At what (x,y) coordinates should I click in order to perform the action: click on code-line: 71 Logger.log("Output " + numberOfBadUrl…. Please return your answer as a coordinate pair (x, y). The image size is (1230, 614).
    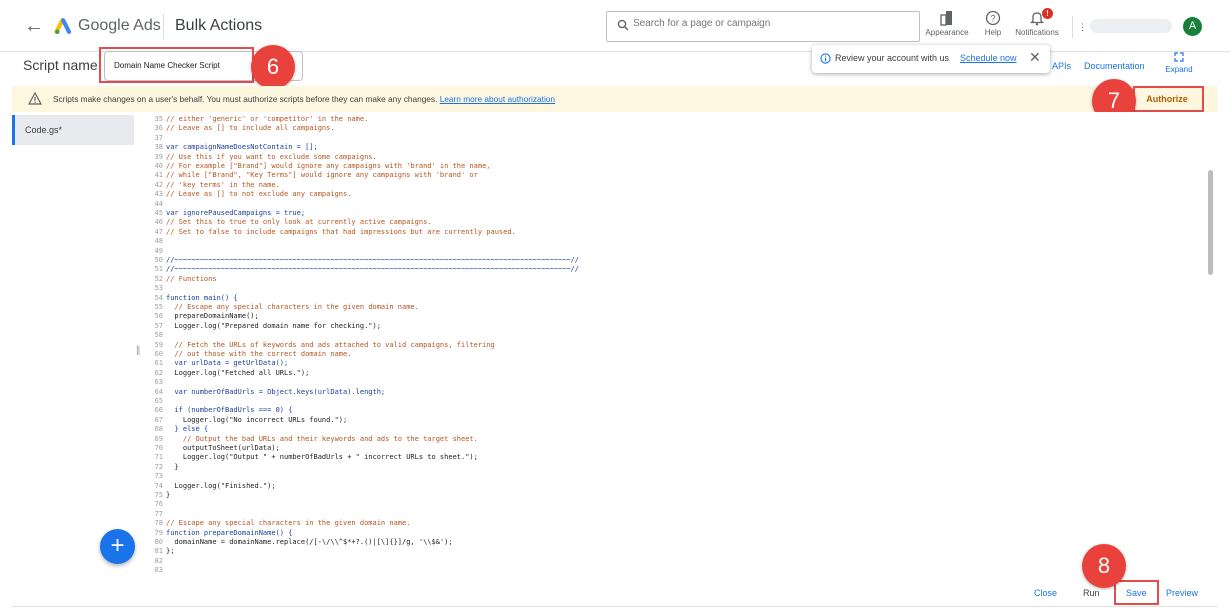
    Looking at the image, I should click on (312, 457).